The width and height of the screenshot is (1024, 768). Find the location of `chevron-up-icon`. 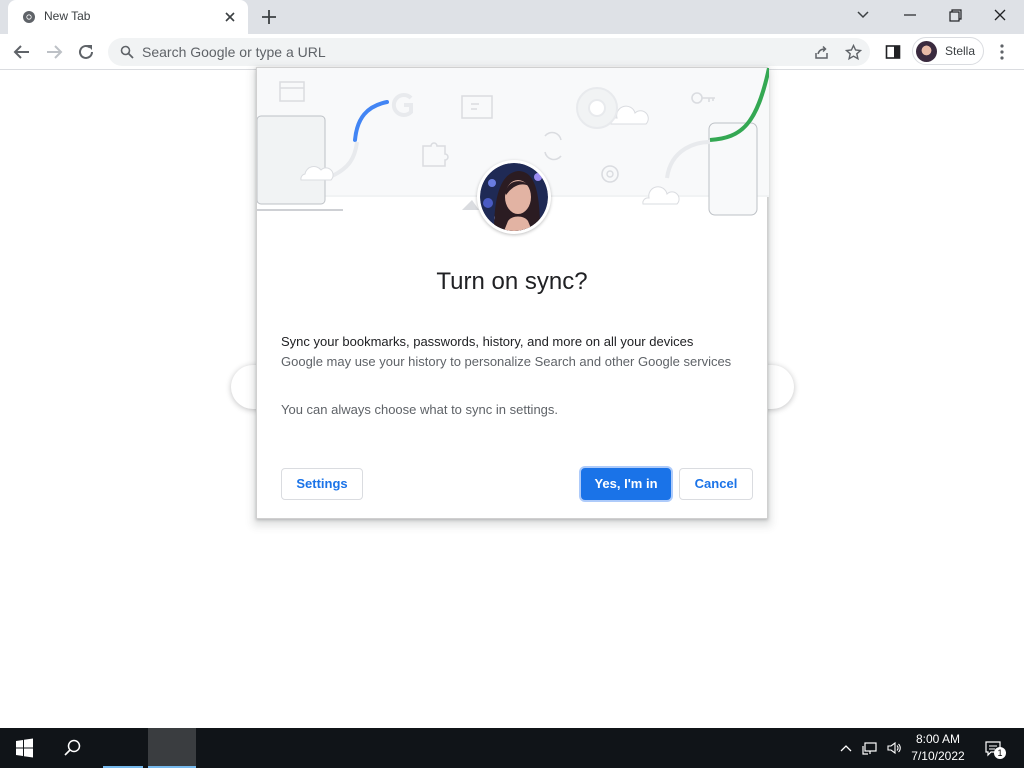

chevron-up-icon is located at coordinates (846, 748).